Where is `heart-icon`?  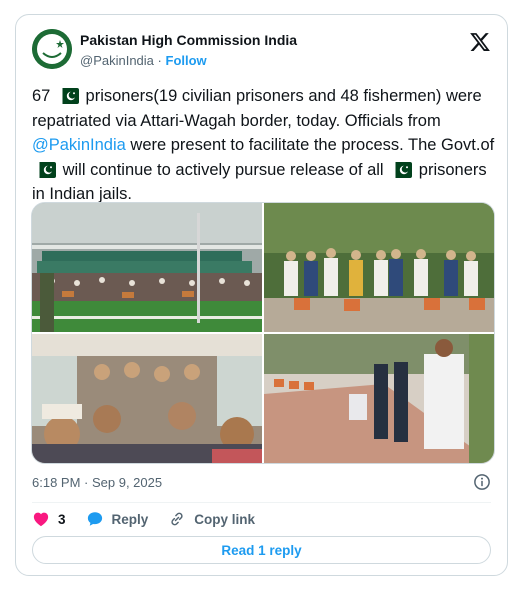 heart-icon is located at coordinates (41, 519).